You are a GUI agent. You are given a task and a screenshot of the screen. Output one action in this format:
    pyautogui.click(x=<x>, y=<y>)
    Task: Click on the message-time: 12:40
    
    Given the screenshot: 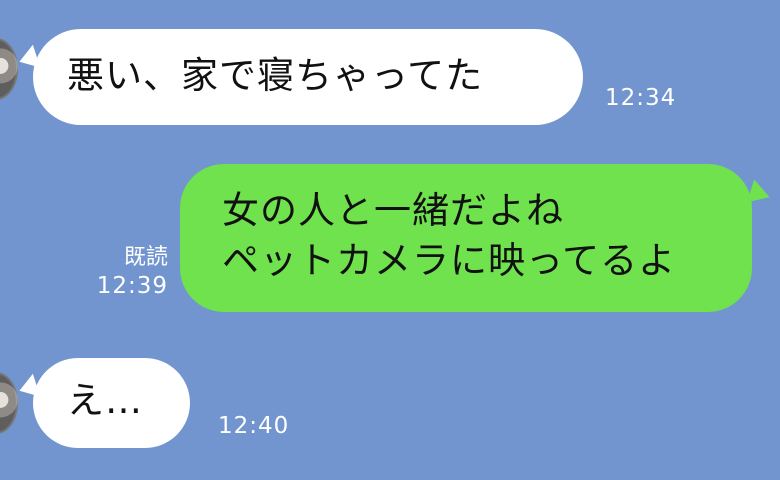 What is the action you would take?
    pyautogui.click(x=254, y=426)
    